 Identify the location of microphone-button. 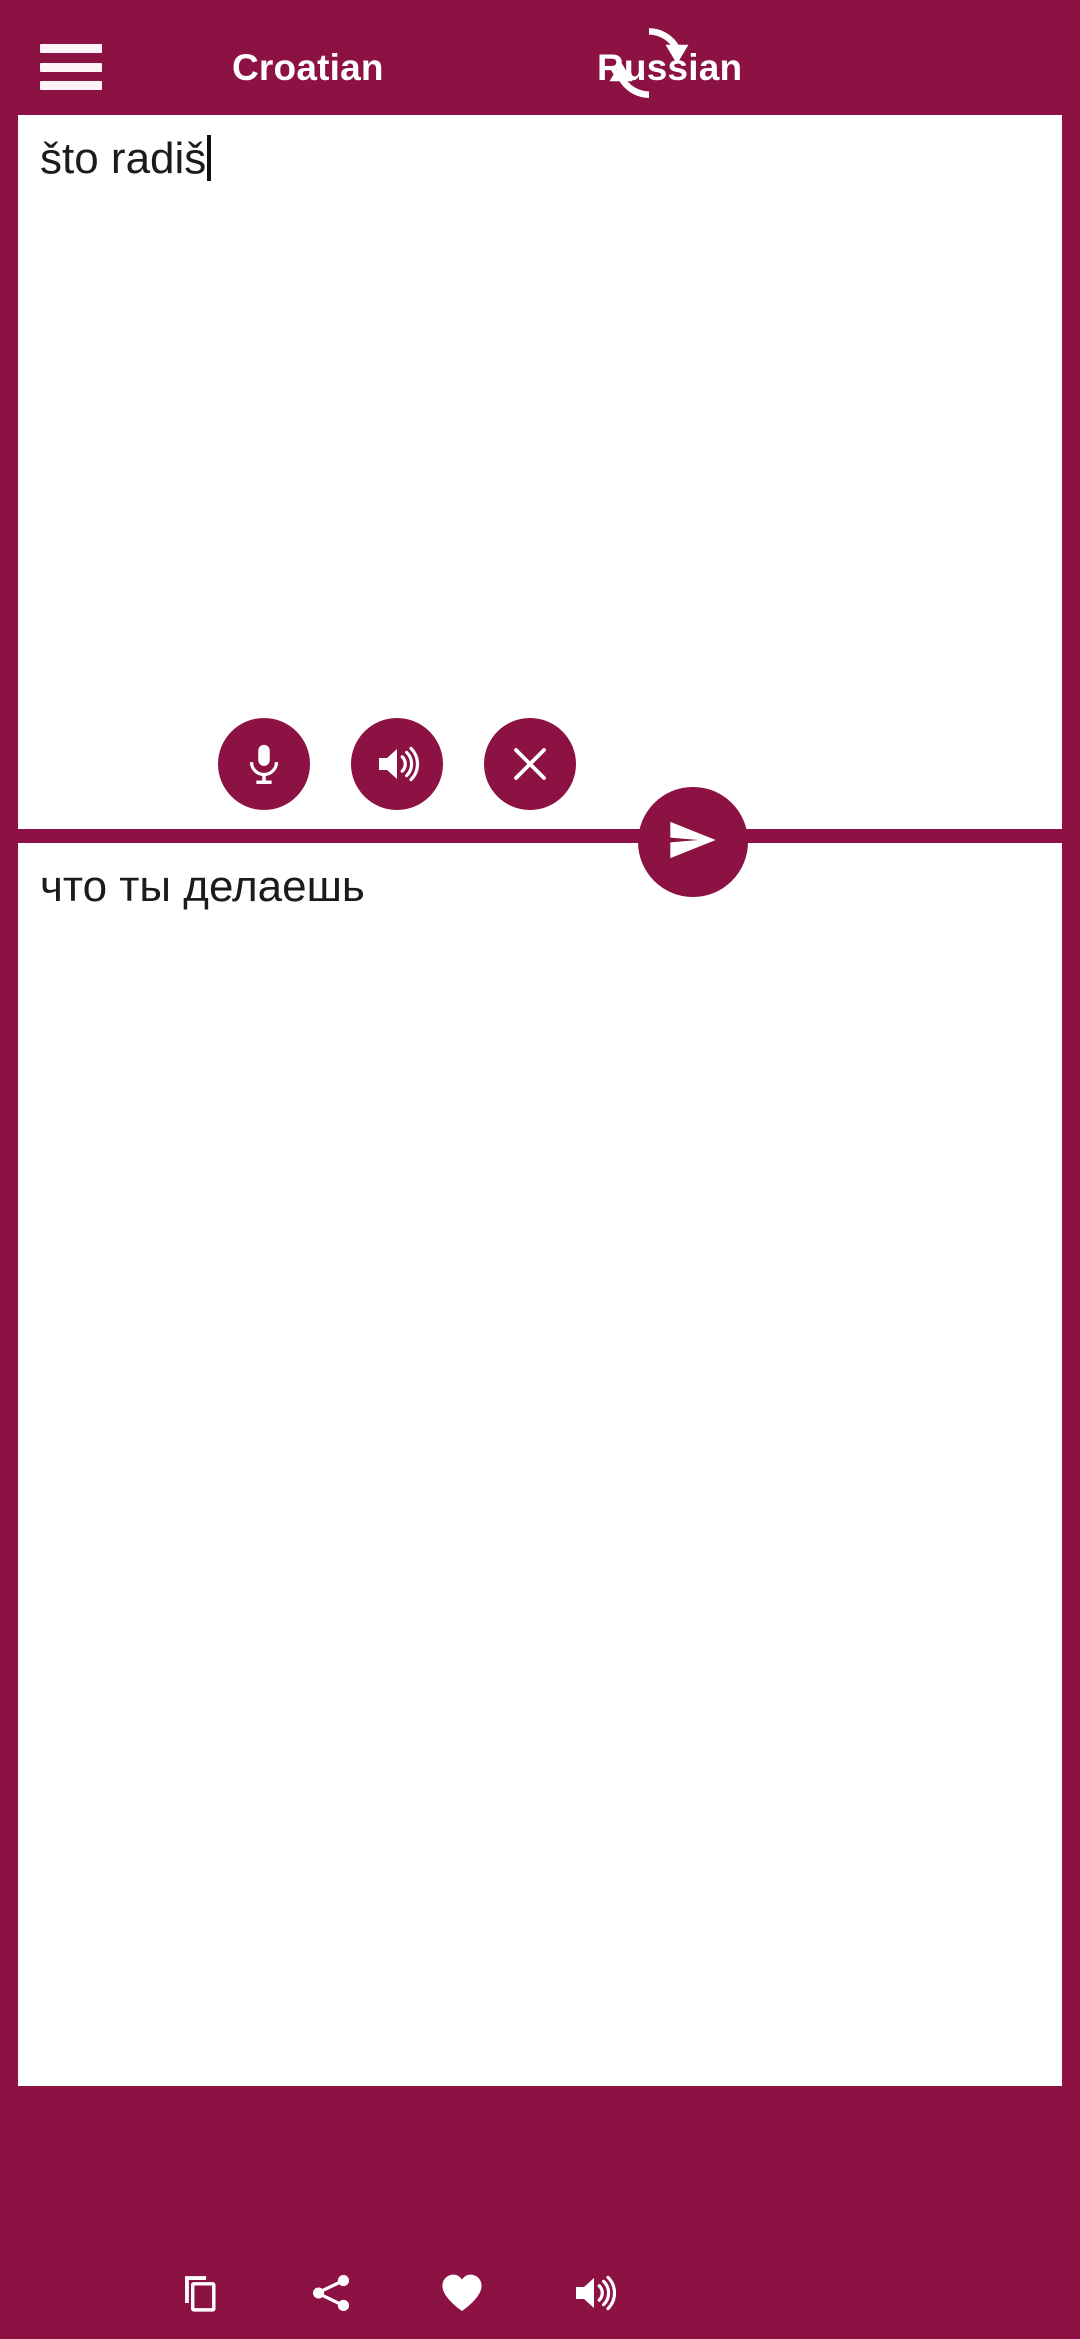
(264, 764).